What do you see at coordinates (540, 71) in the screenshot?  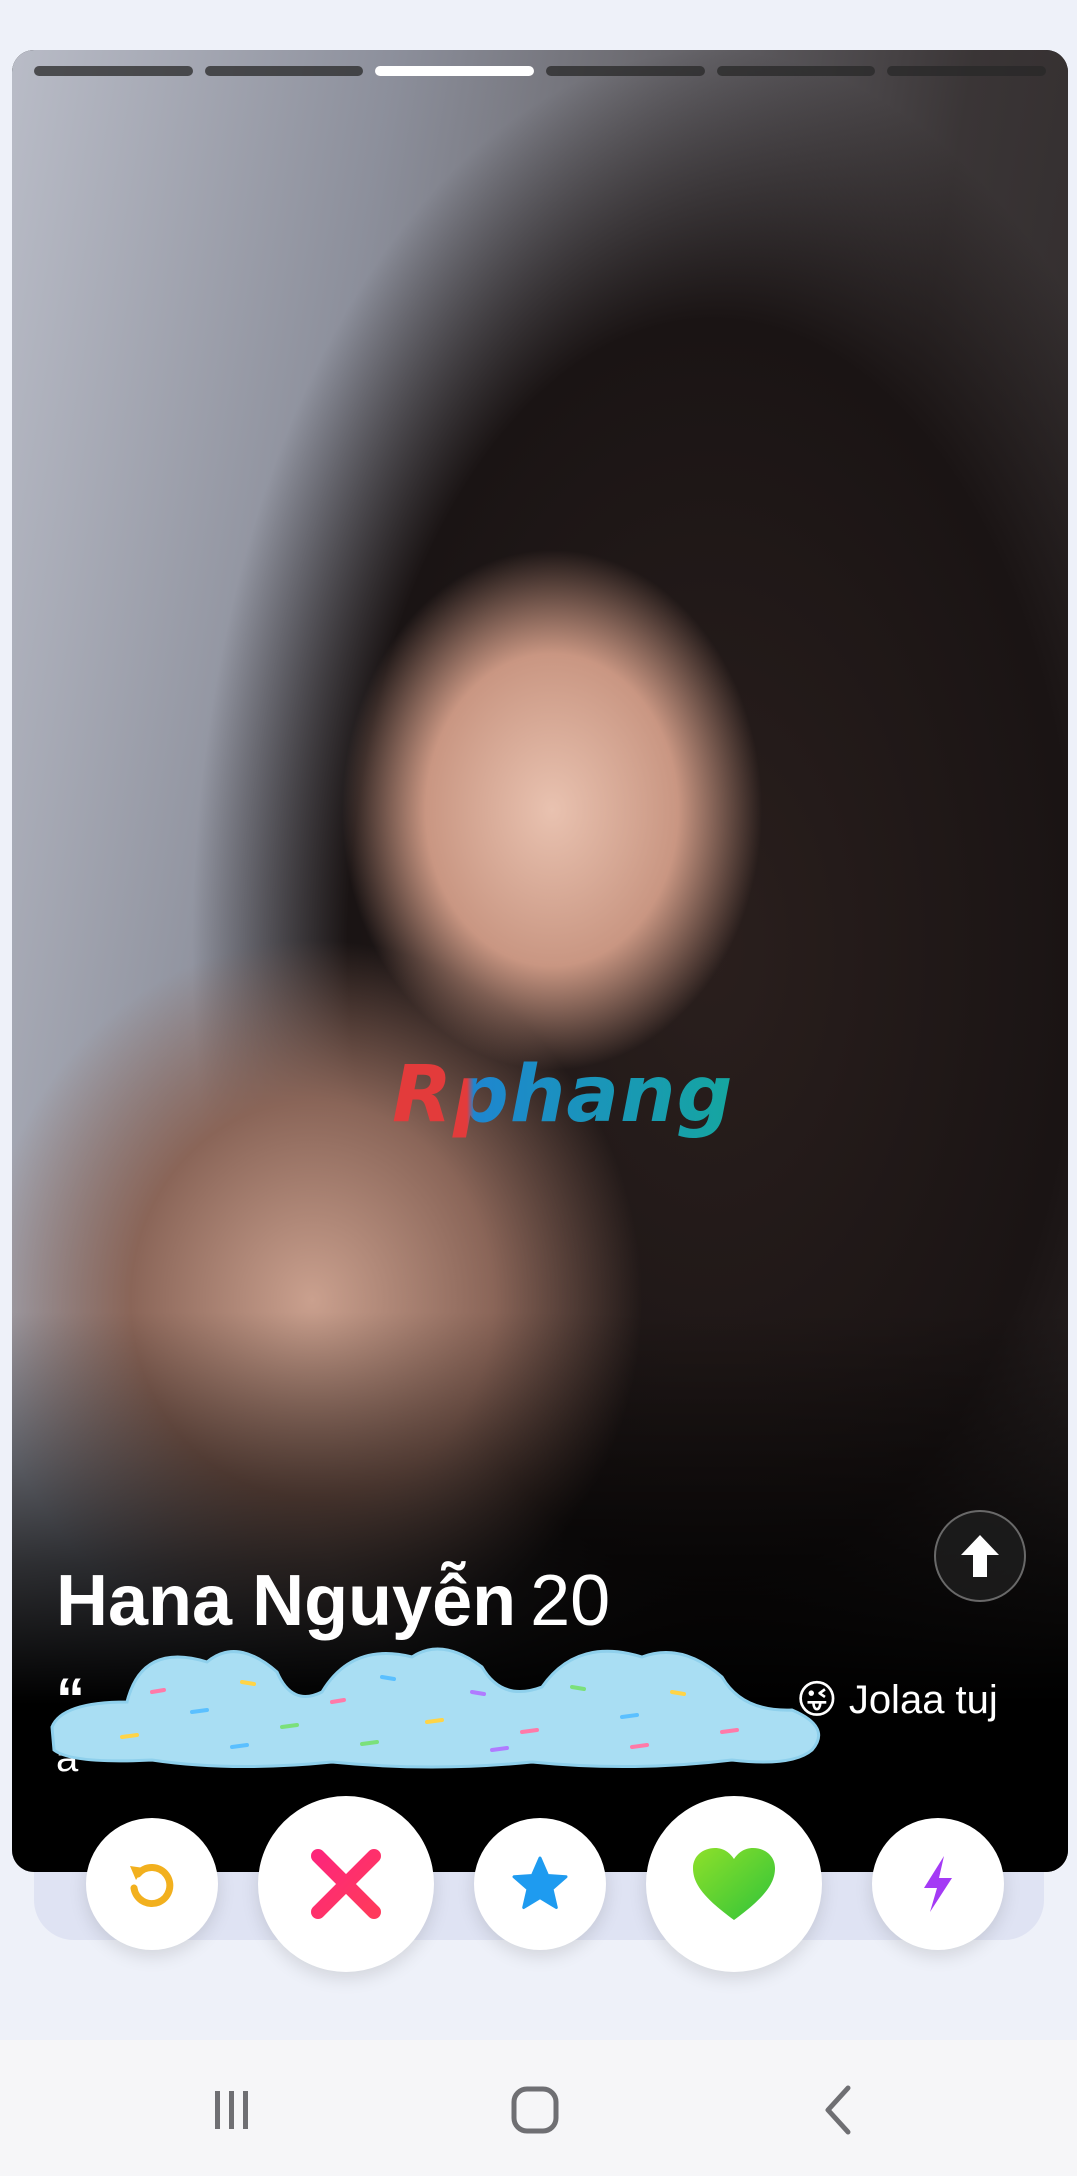 I see `photo-progress-indicator` at bounding box center [540, 71].